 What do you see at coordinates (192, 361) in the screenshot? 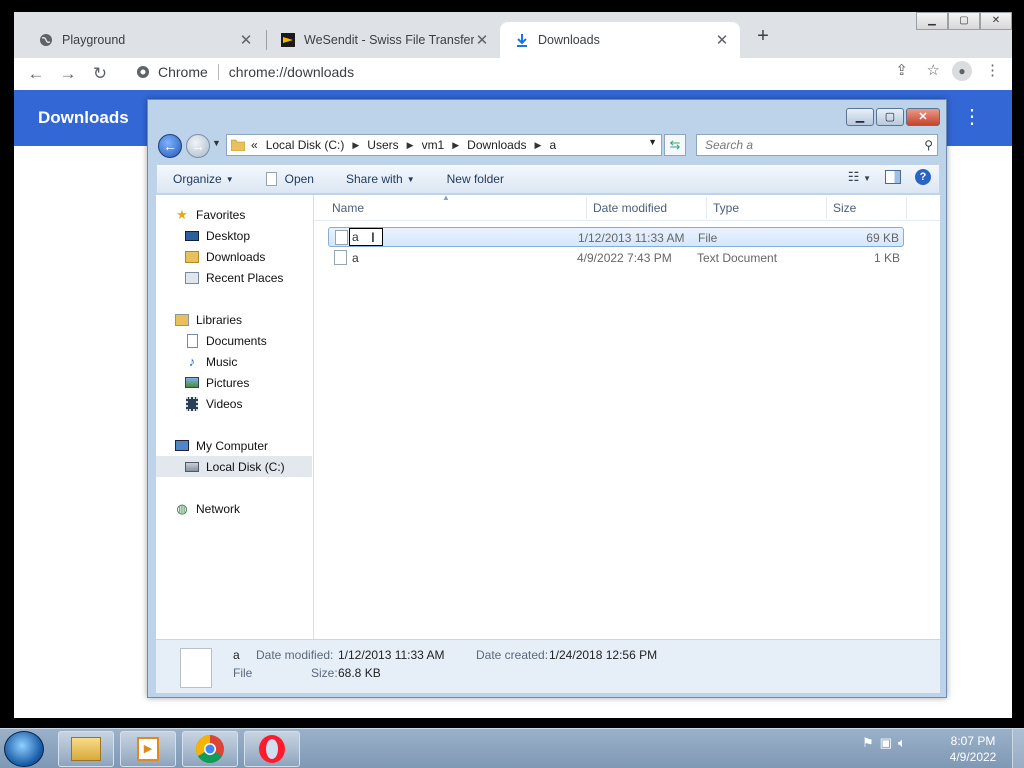
I see `music-icon: ♪` at bounding box center [192, 361].